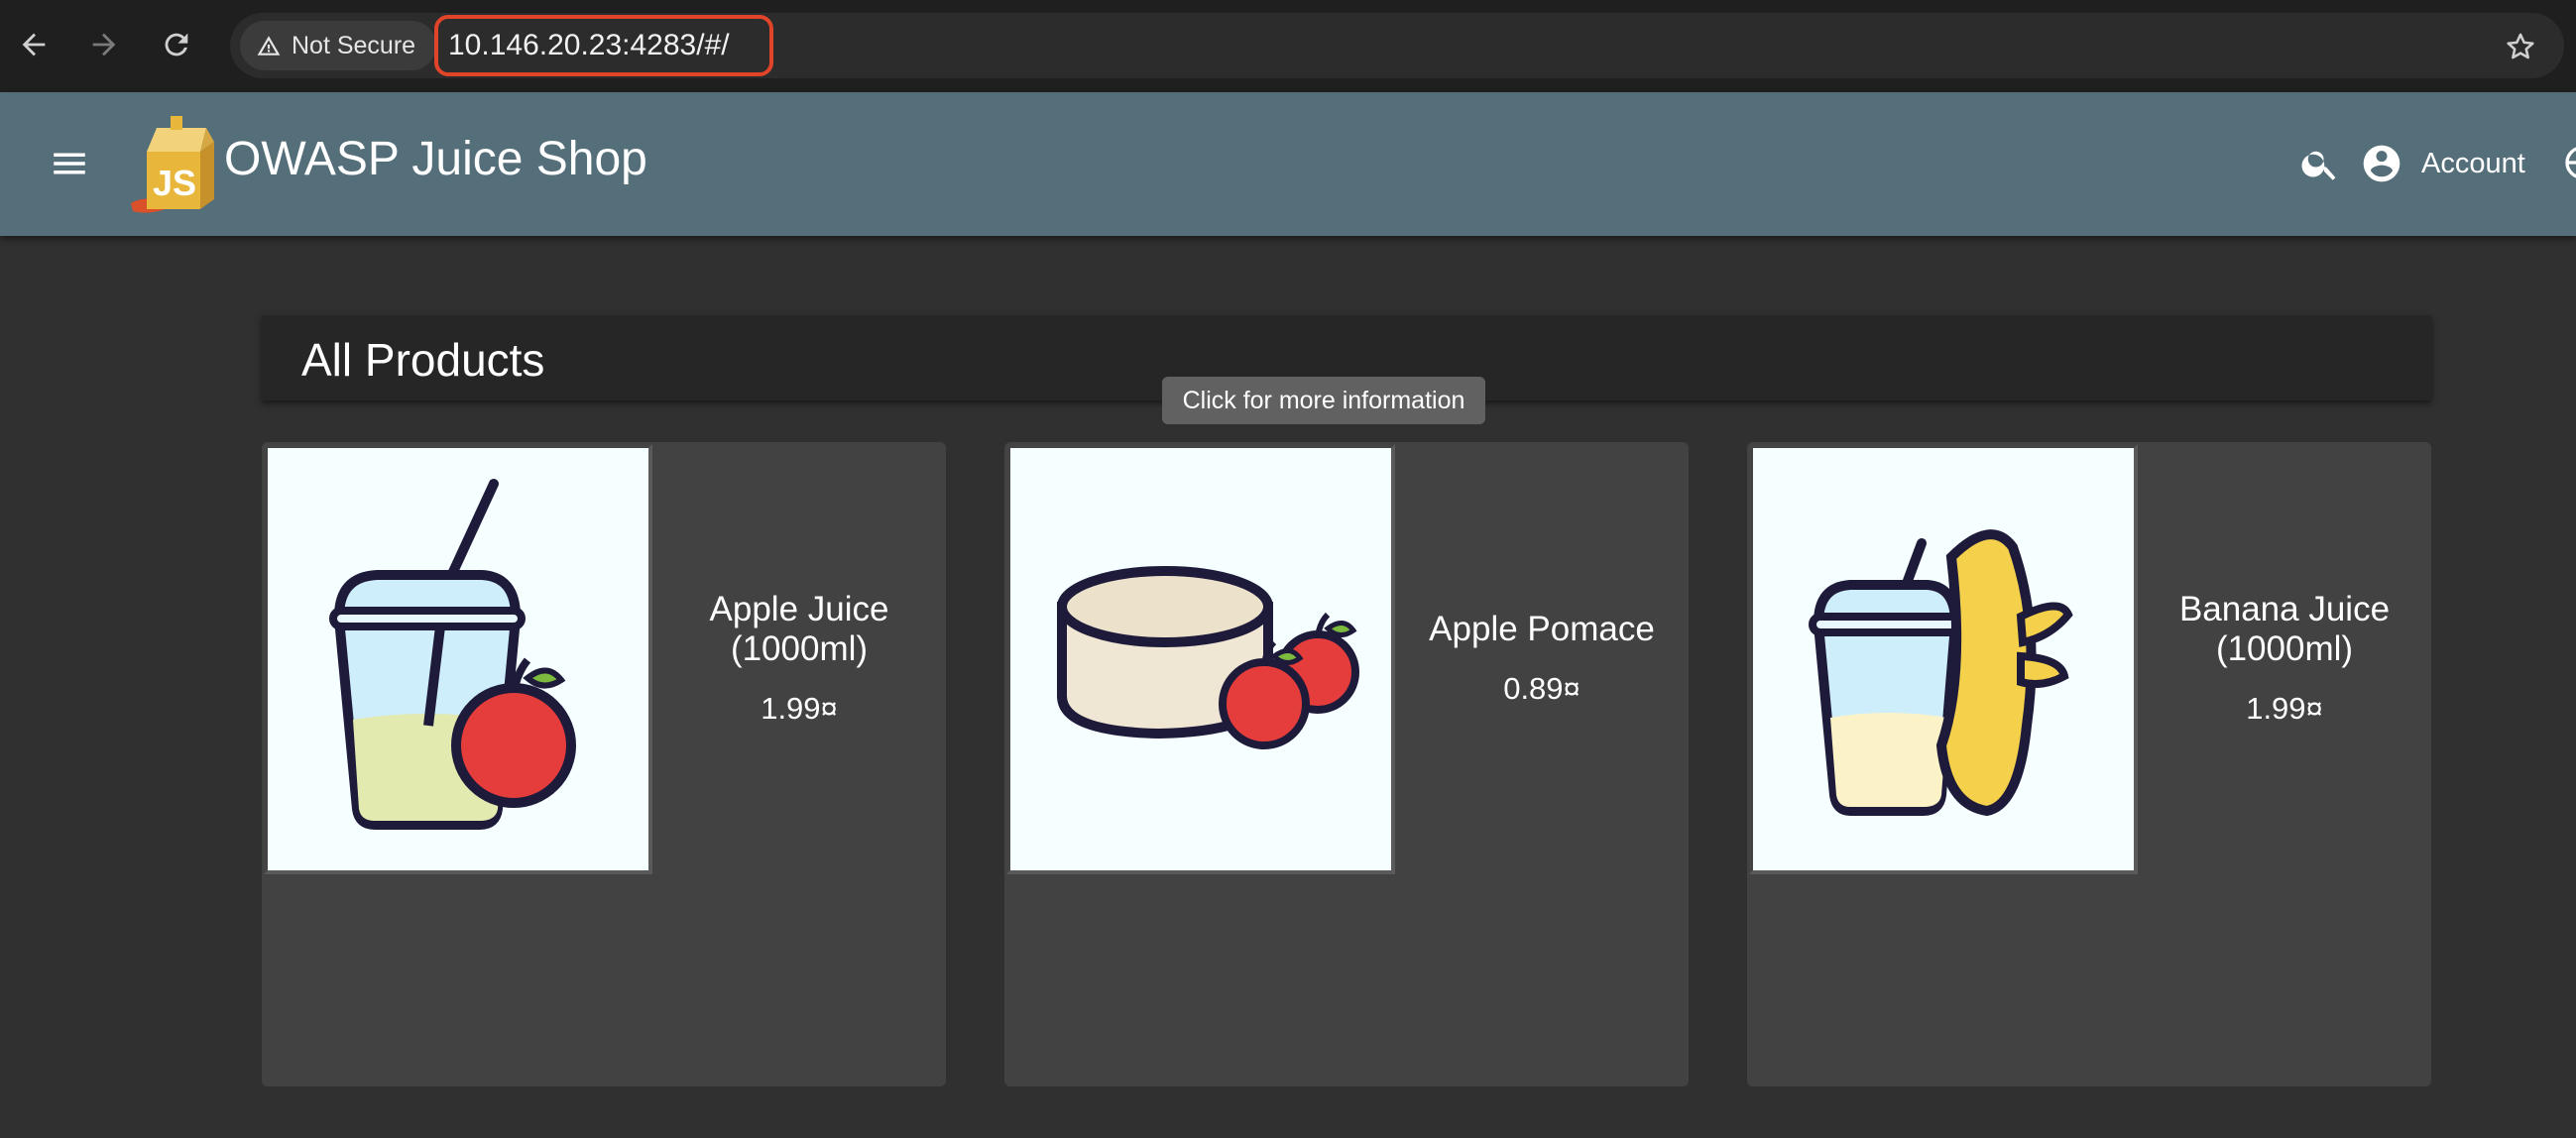 Image resolution: width=2576 pixels, height=1138 pixels. Describe the element at coordinates (1397, 45) in the screenshot. I see `address-bar: Not Secure 10.146.20.23:4283/#/` at that location.